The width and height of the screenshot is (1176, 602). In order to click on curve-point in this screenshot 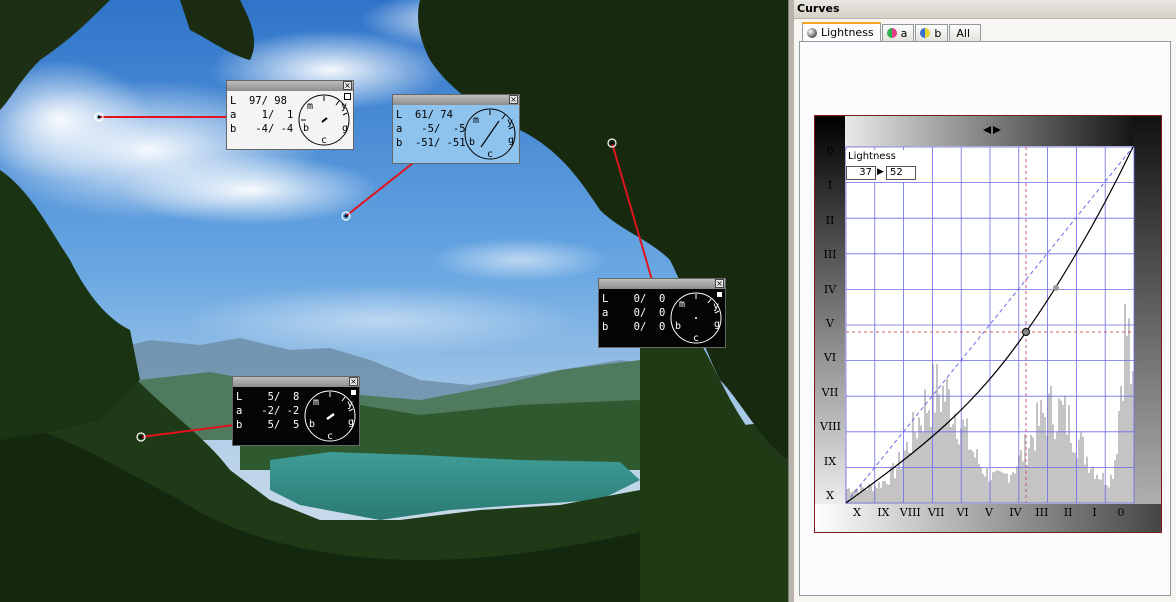, I will do `click(1056, 288)`.